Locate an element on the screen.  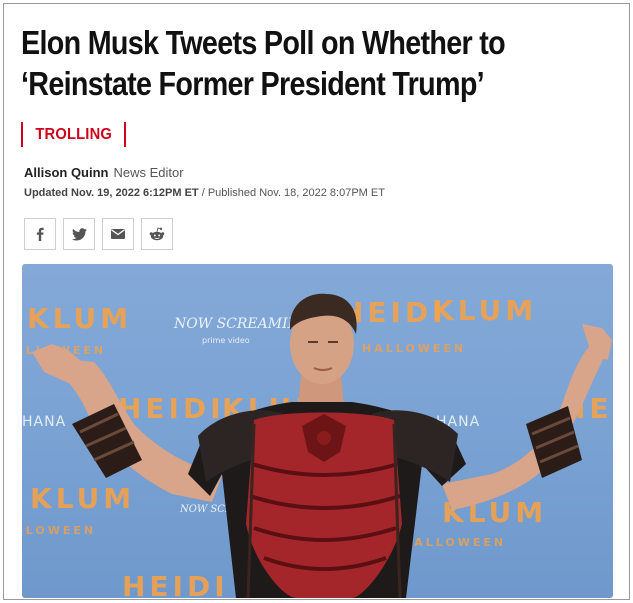
share-reddit-button is located at coordinates (157, 234).